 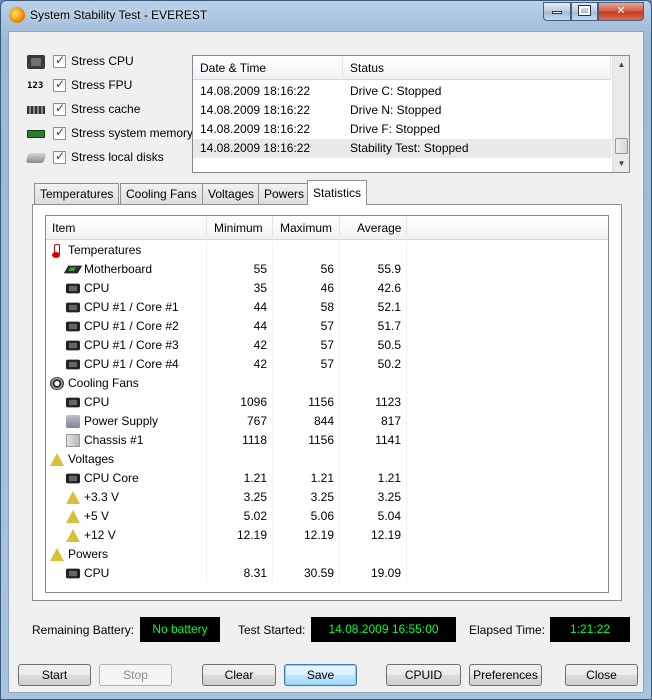 I want to click on minimize-button, so click(x=557, y=11).